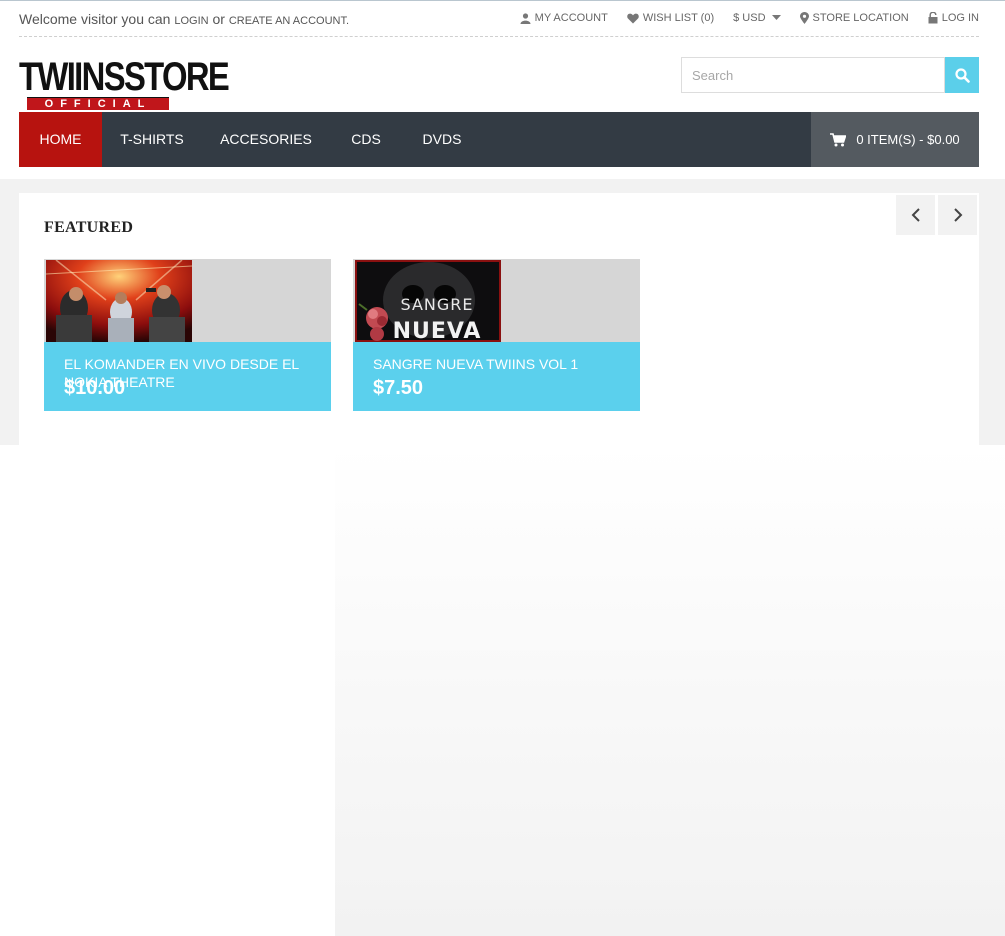 This screenshot has height=936, width=1005. I want to click on carousel-prev-button, so click(915, 215).